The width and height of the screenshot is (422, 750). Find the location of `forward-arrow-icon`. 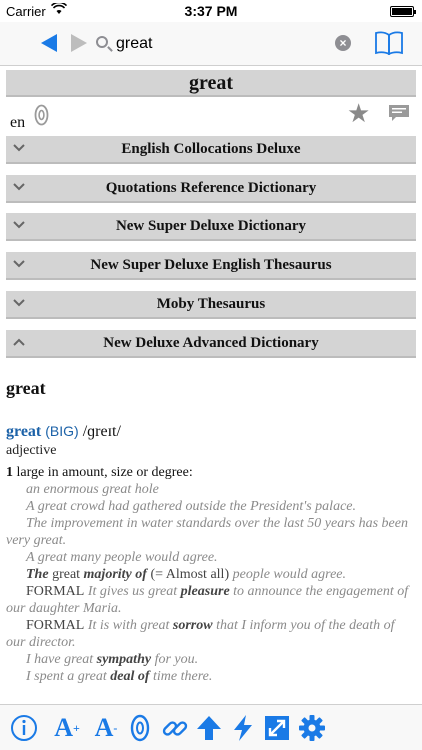

forward-arrow-icon is located at coordinates (79, 43).